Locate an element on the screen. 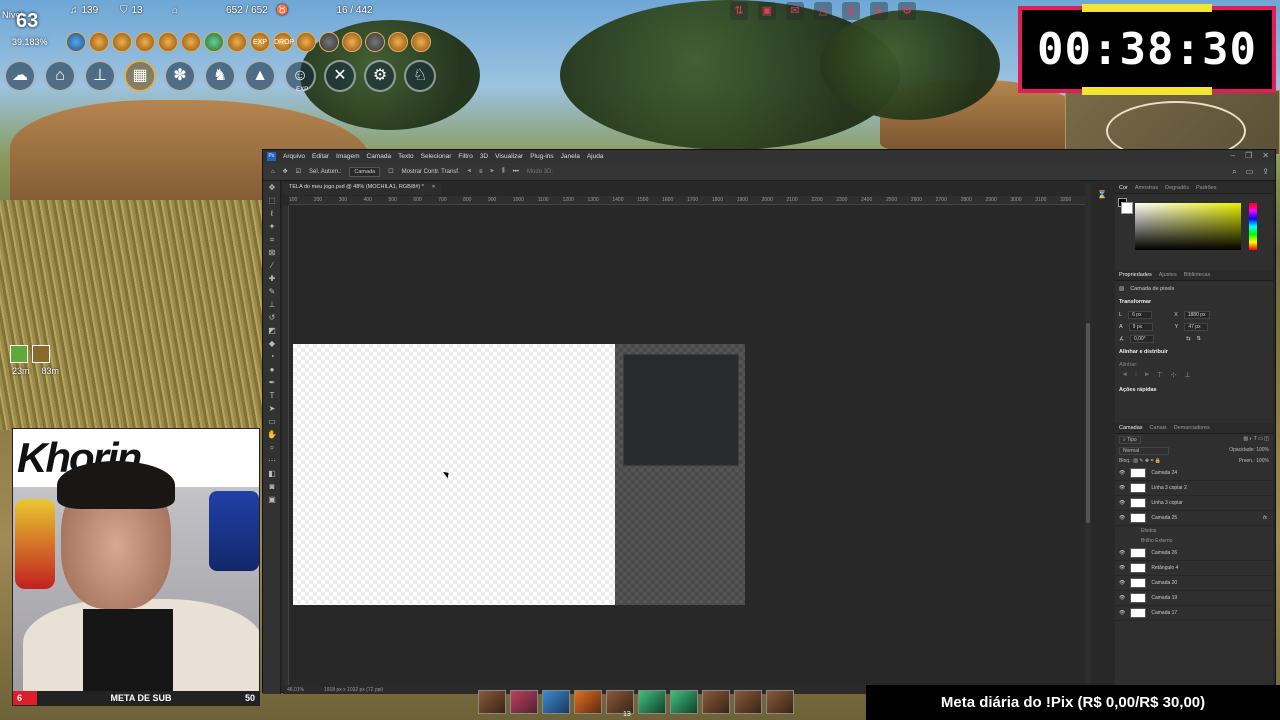 The height and width of the screenshot is (720, 1280). align-right-edges-icon: ⫸ is located at coordinates (1147, 377).